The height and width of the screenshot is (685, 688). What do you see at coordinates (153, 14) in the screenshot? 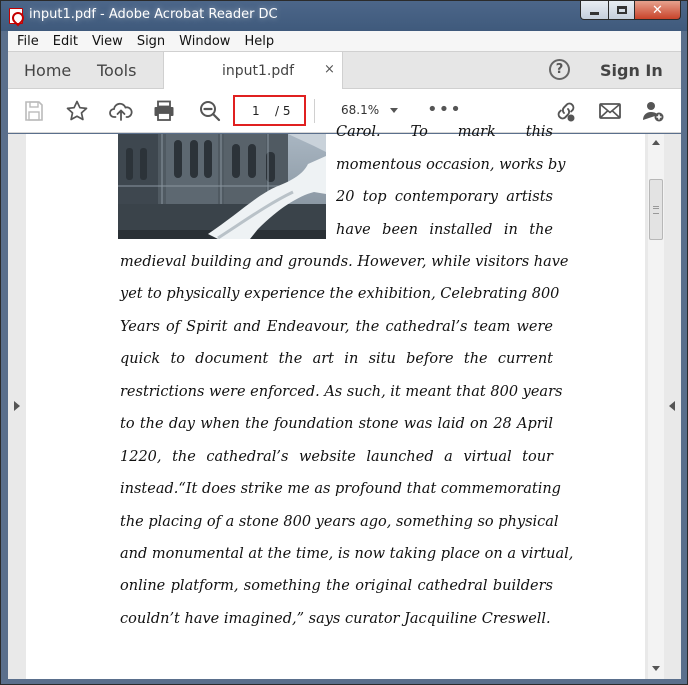
I see `window-title: input1.pdf - Adobe Acrobat Reader DC` at bounding box center [153, 14].